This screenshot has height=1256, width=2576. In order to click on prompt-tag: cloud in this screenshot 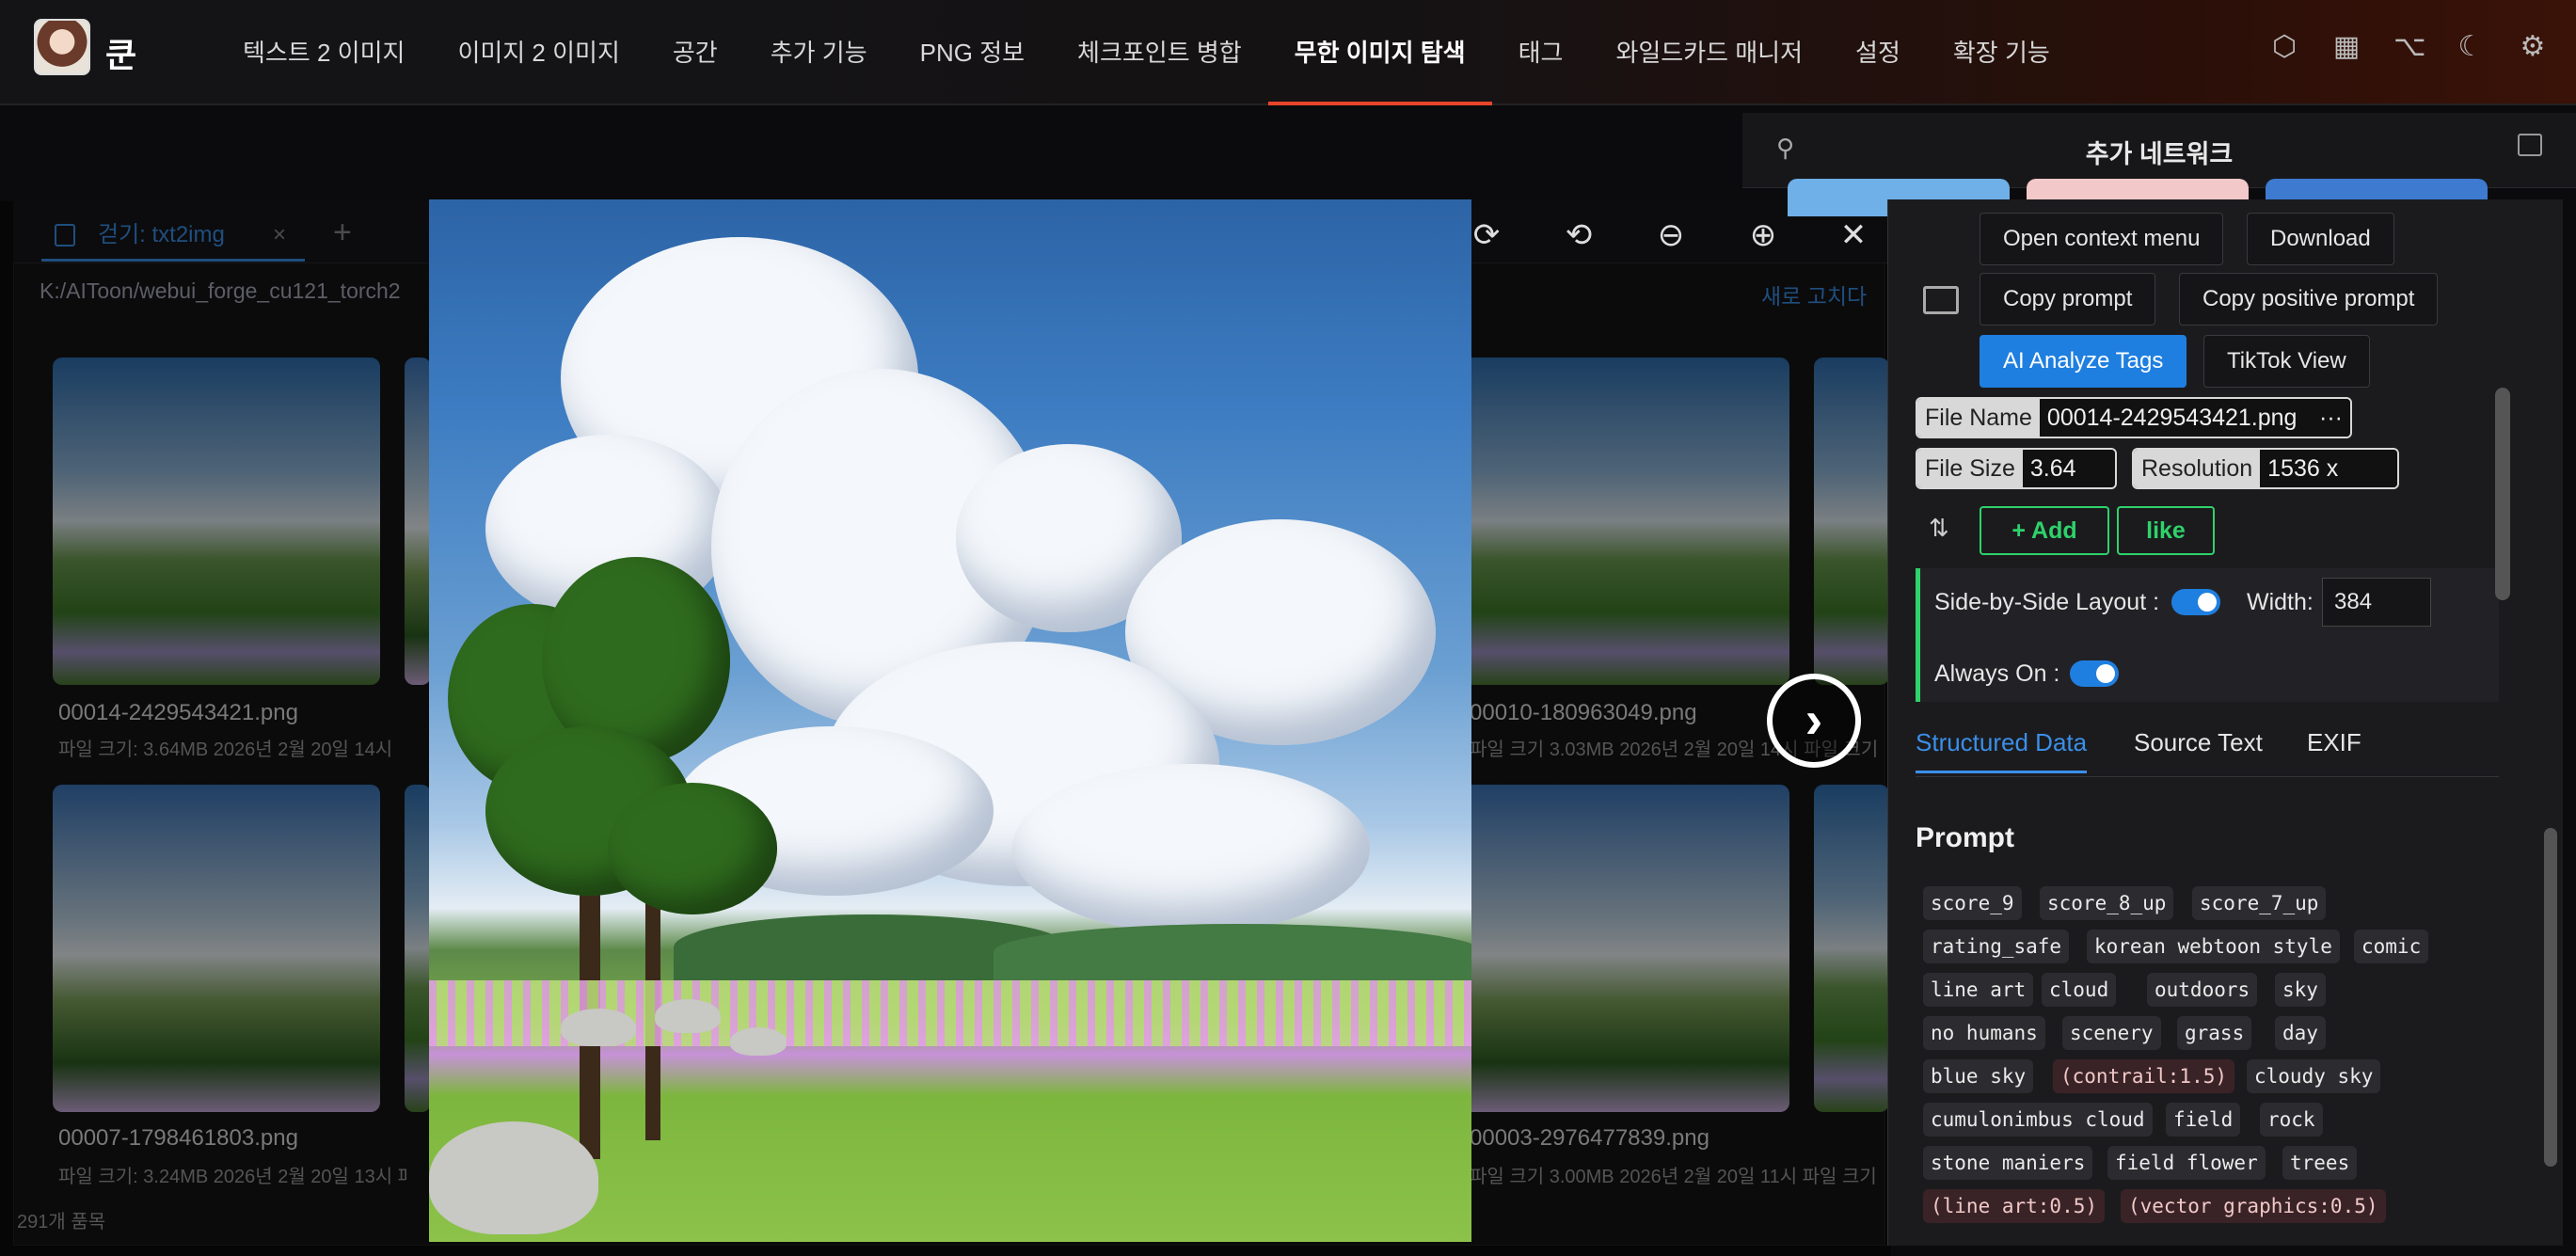, I will do `click(2079, 990)`.